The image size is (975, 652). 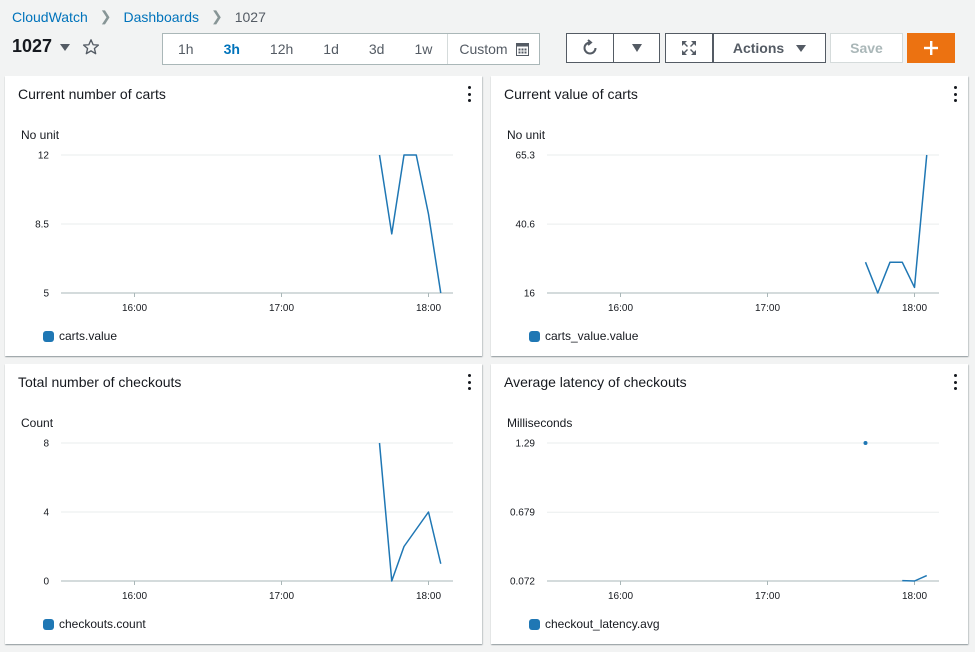 I want to click on y-tick-label: 0.679, so click(x=522, y=513).